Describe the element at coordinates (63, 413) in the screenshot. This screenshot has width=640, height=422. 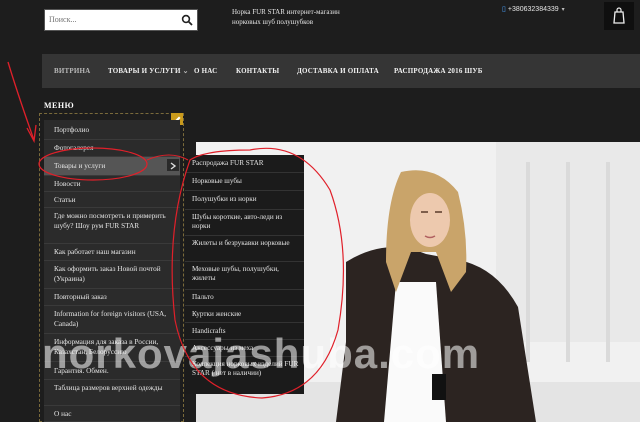
I see `menu-item-label: О нас` at that location.